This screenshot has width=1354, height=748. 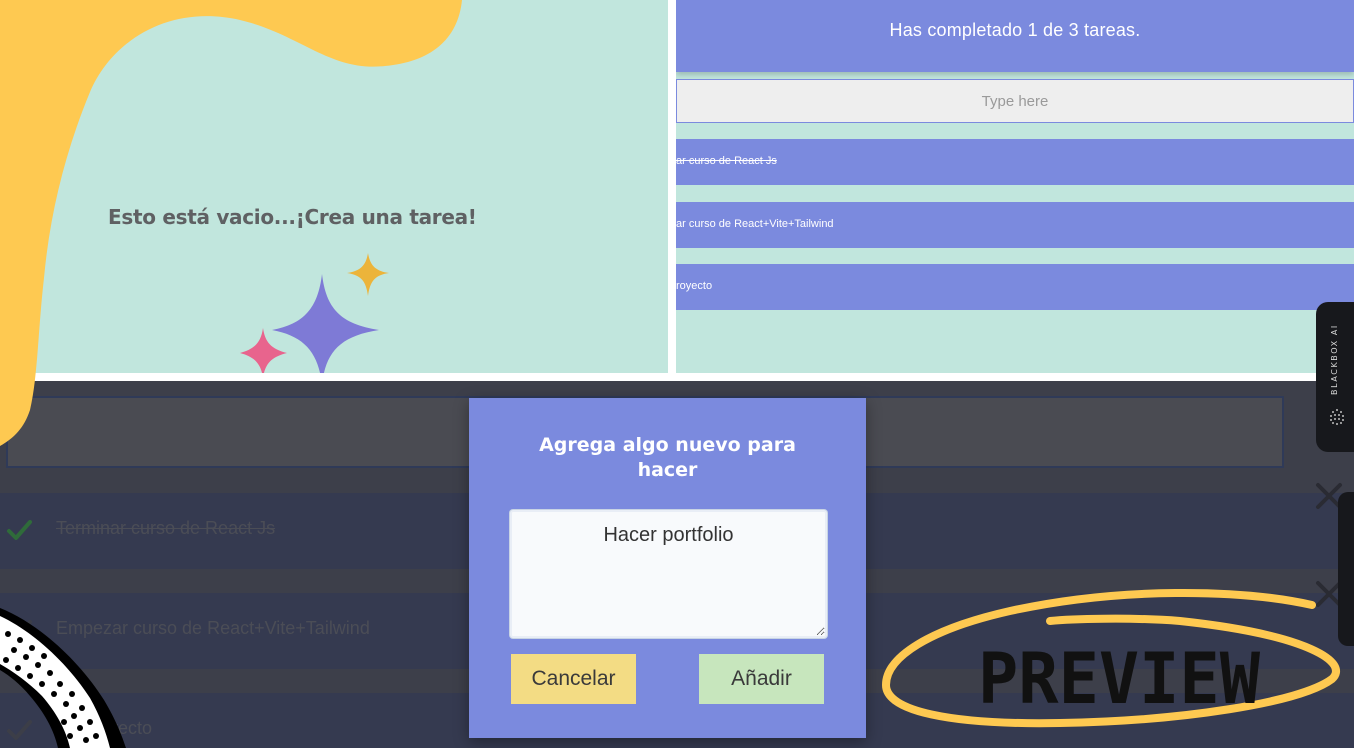 What do you see at coordinates (573, 679) in the screenshot?
I see `cancel-button: Cancelar` at bounding box center [573, 679].